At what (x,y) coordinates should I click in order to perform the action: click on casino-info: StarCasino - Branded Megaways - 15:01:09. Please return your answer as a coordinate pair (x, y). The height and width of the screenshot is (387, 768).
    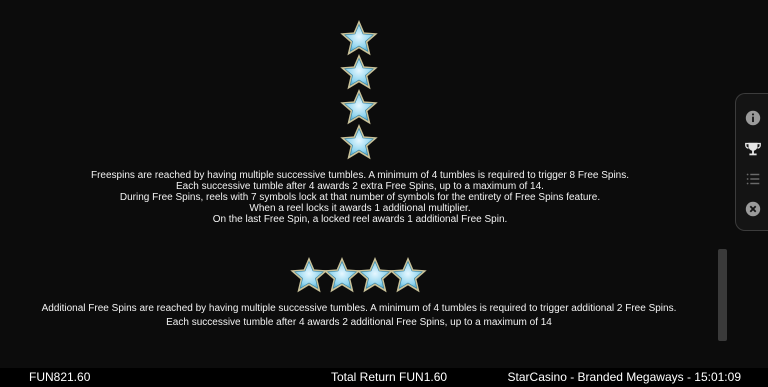
    Looking at the image, I should click on (624, 377).